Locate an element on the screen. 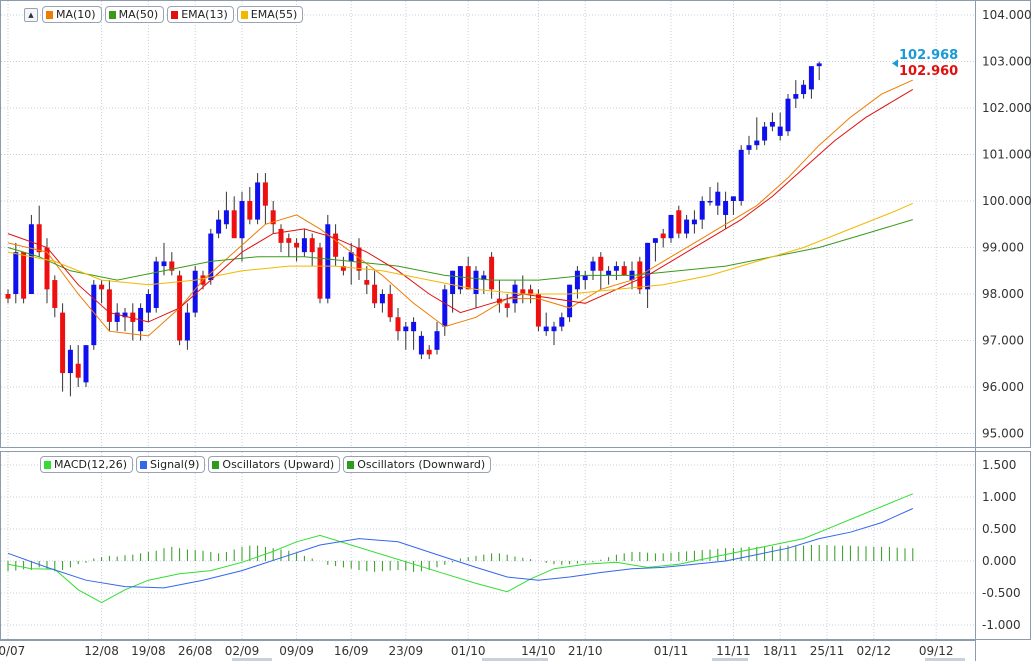 Image resolution: width=1034 pixels, height=664 pixels. x-tick-label: 02/09 is located at coordinates (242, 651).